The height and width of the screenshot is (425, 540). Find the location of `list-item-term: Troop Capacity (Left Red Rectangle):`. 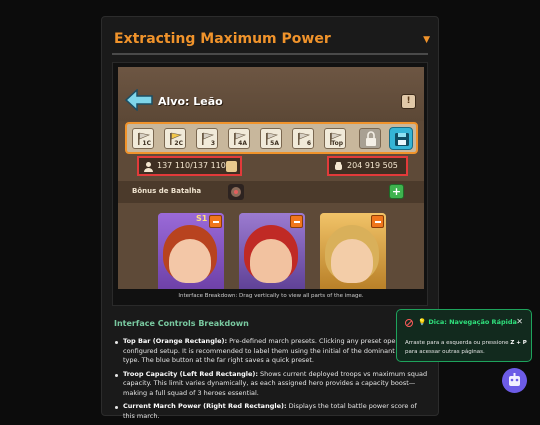

list-item-term: Troop Capacity (Left Red Rectangle): is located at coordinates (190, 373).